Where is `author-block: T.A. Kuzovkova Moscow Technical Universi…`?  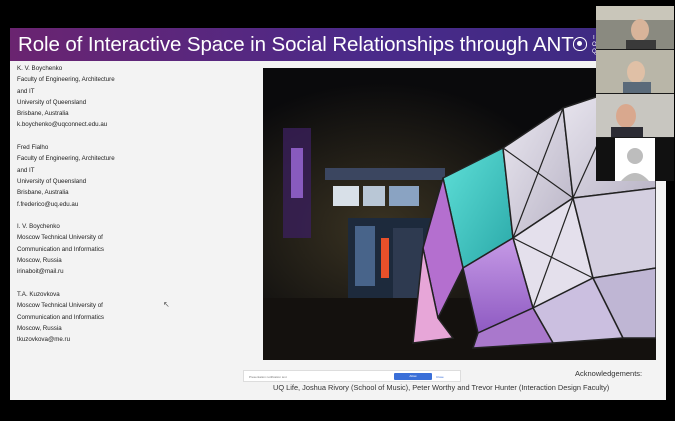 author-block: T.A. Kuzovkova Moscow Technical Universi… is located at coordinates (97, 317).